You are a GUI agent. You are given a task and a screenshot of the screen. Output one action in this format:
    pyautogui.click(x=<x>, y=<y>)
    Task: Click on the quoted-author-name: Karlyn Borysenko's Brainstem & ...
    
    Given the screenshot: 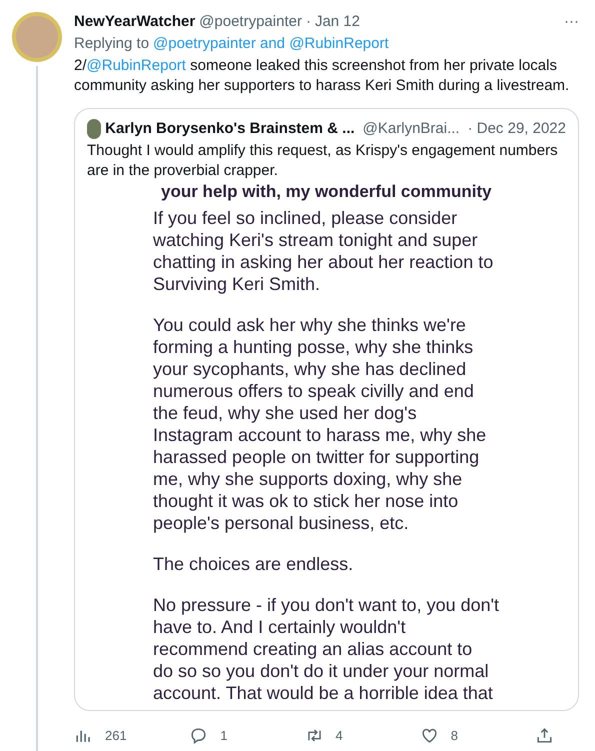 What is the action you would take?
    pyautogui.click(x=230, y=129)
    